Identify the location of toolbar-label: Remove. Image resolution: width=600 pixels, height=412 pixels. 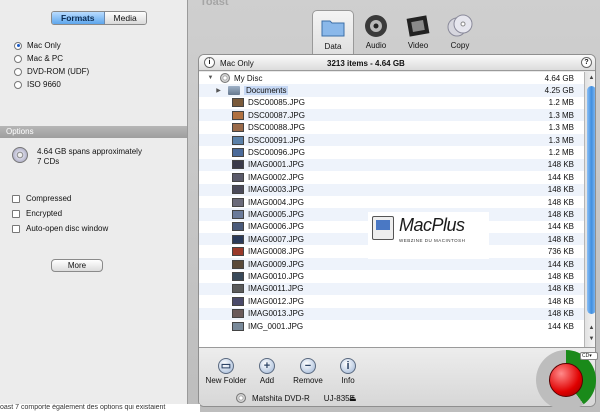
(308, 380).